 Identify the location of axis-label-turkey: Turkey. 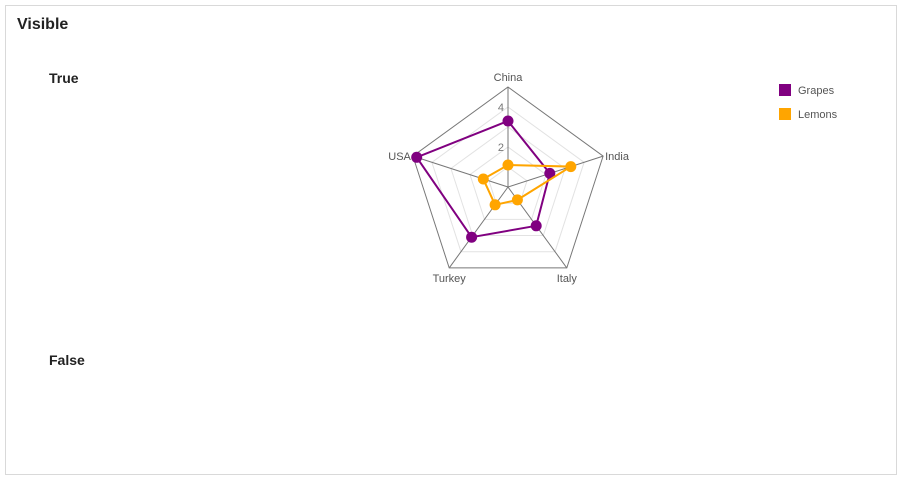
(450, 279).